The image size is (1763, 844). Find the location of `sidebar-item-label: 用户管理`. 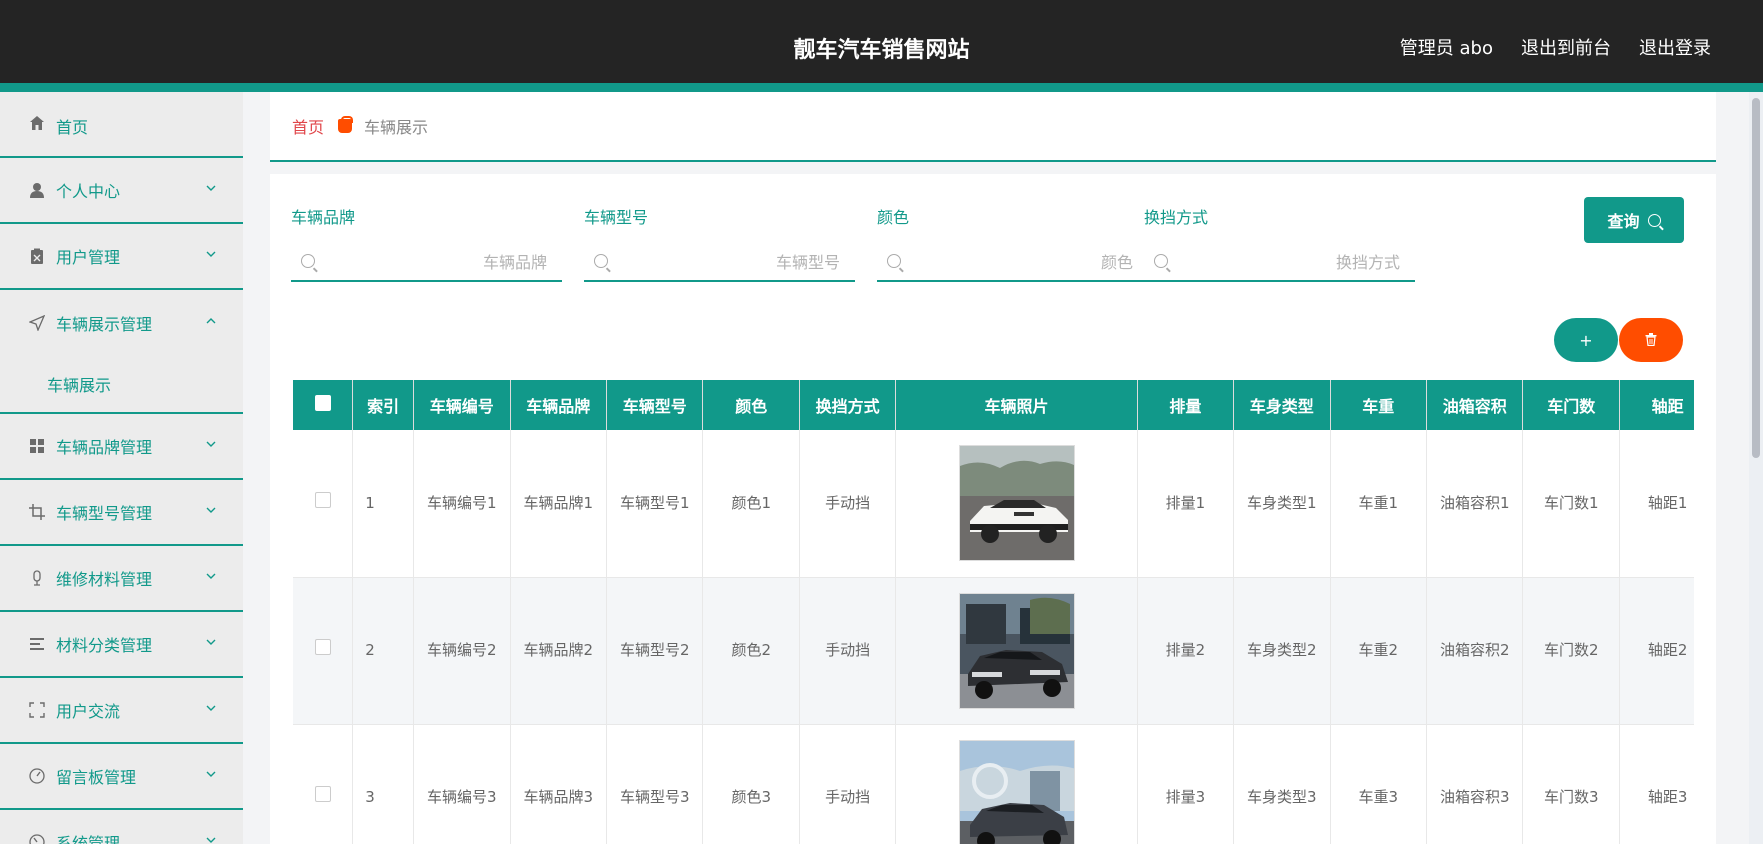

sidebar-item-label: 用户管理 is located at coordinates (88, 257).